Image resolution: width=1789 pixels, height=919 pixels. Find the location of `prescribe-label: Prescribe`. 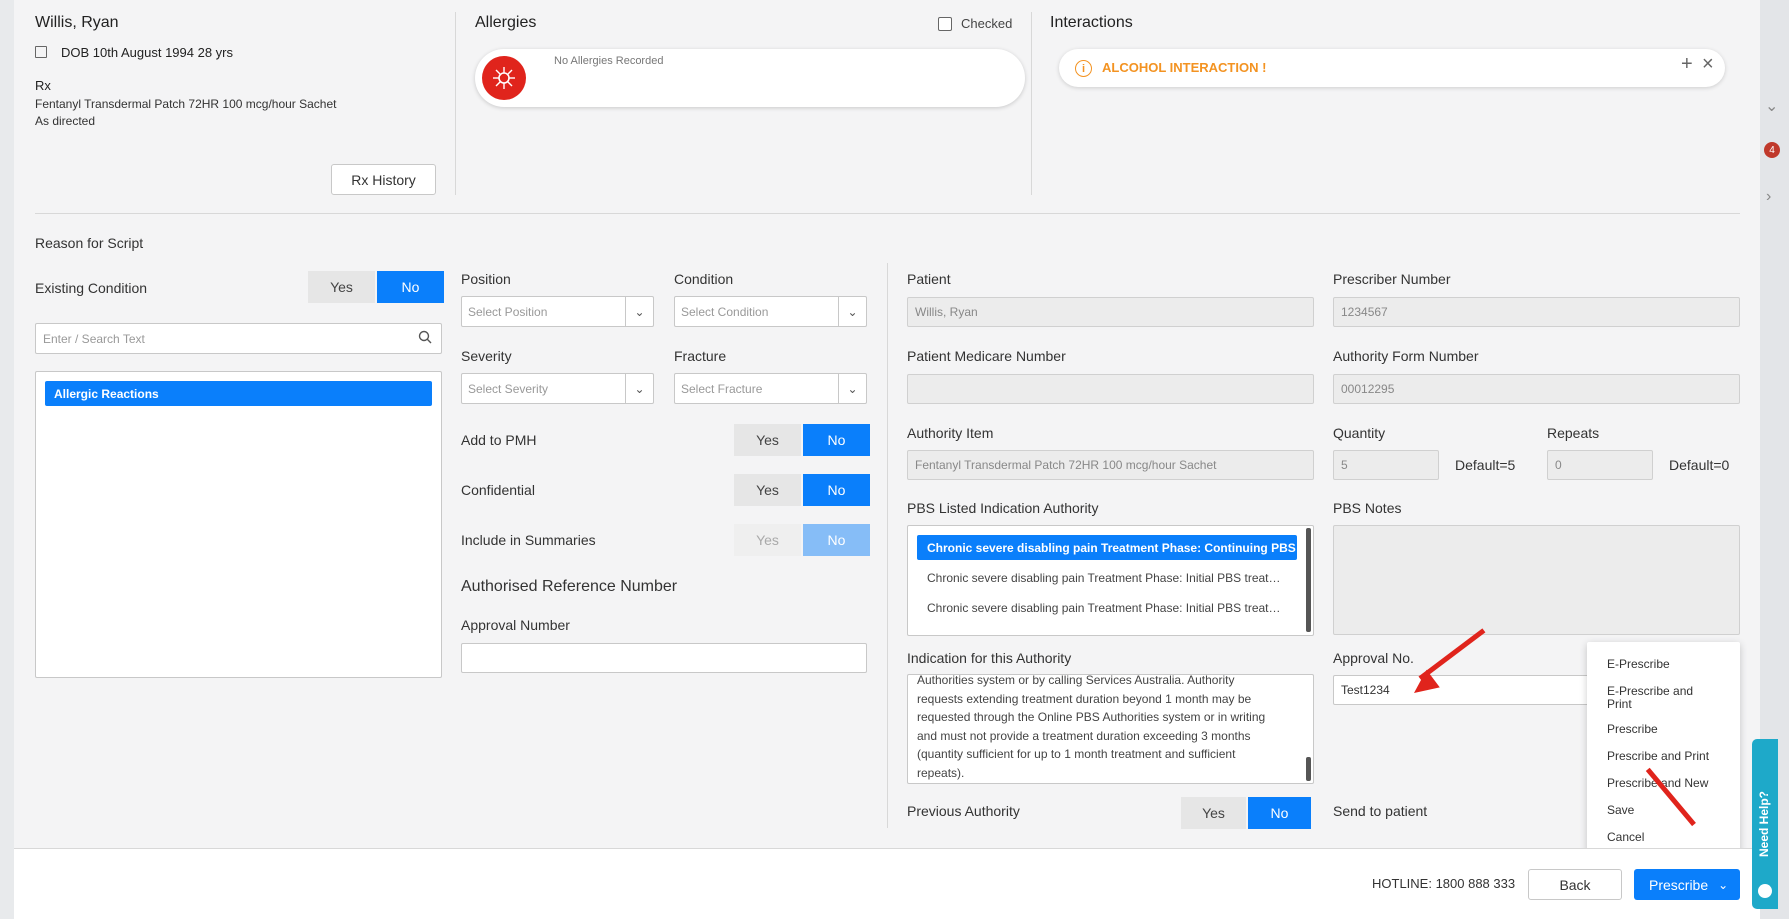

prescribe-label: Prescribe is located at coordinates (1679, 884).